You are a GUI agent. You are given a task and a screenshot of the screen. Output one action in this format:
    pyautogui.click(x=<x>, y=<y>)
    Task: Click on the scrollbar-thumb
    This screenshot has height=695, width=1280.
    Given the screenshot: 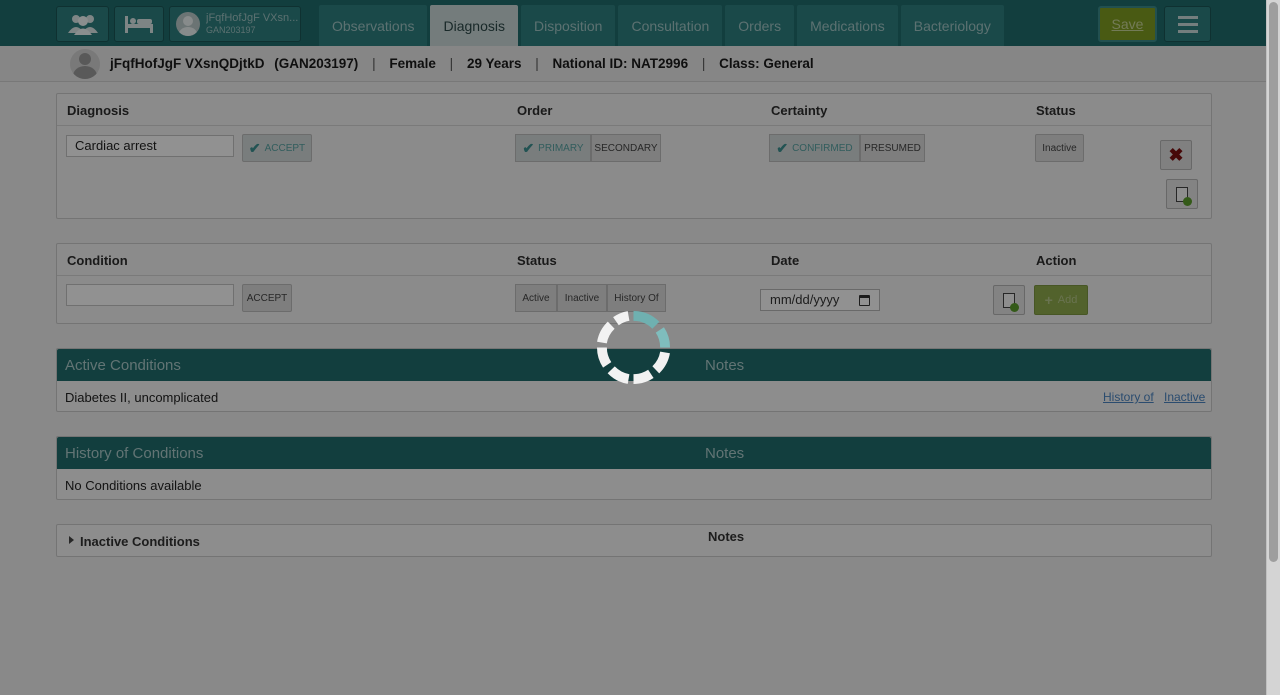 What is the action you would take?
    pyautogui.click(x=1273, y=282)
    